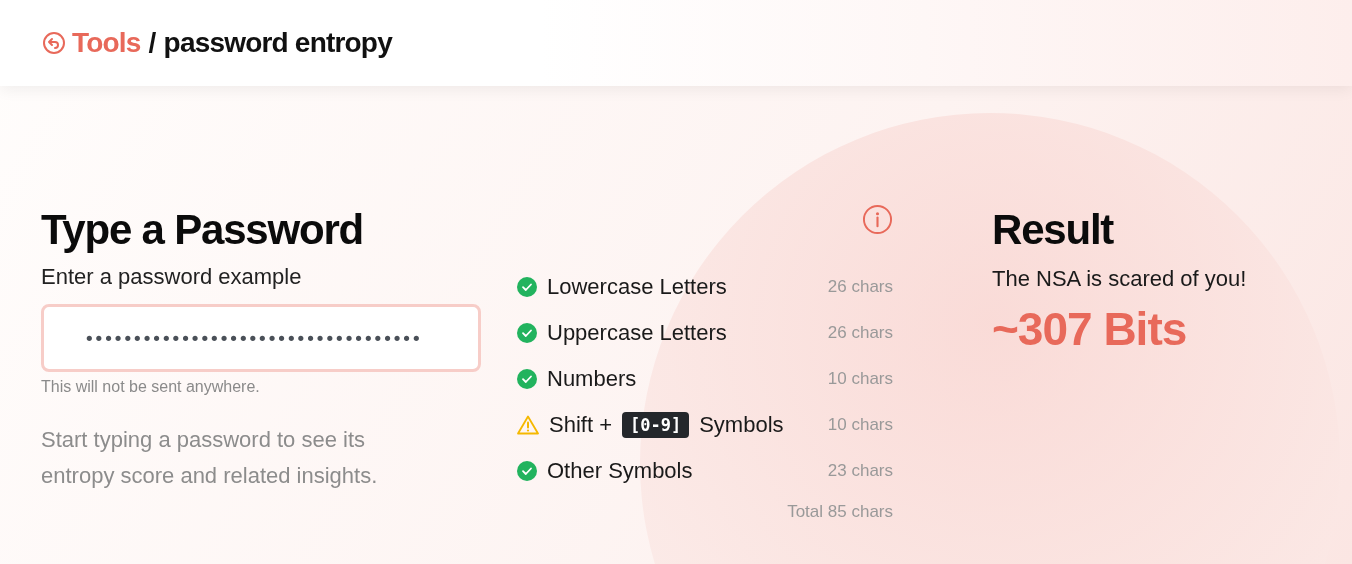 This screenshot has height=564, width=1352. What do you see at coordinates (210, 458) in the screenshot?
I see `description-text: Start typing a password to see its entropy score and related insights.` at bounding box center [210, 458].